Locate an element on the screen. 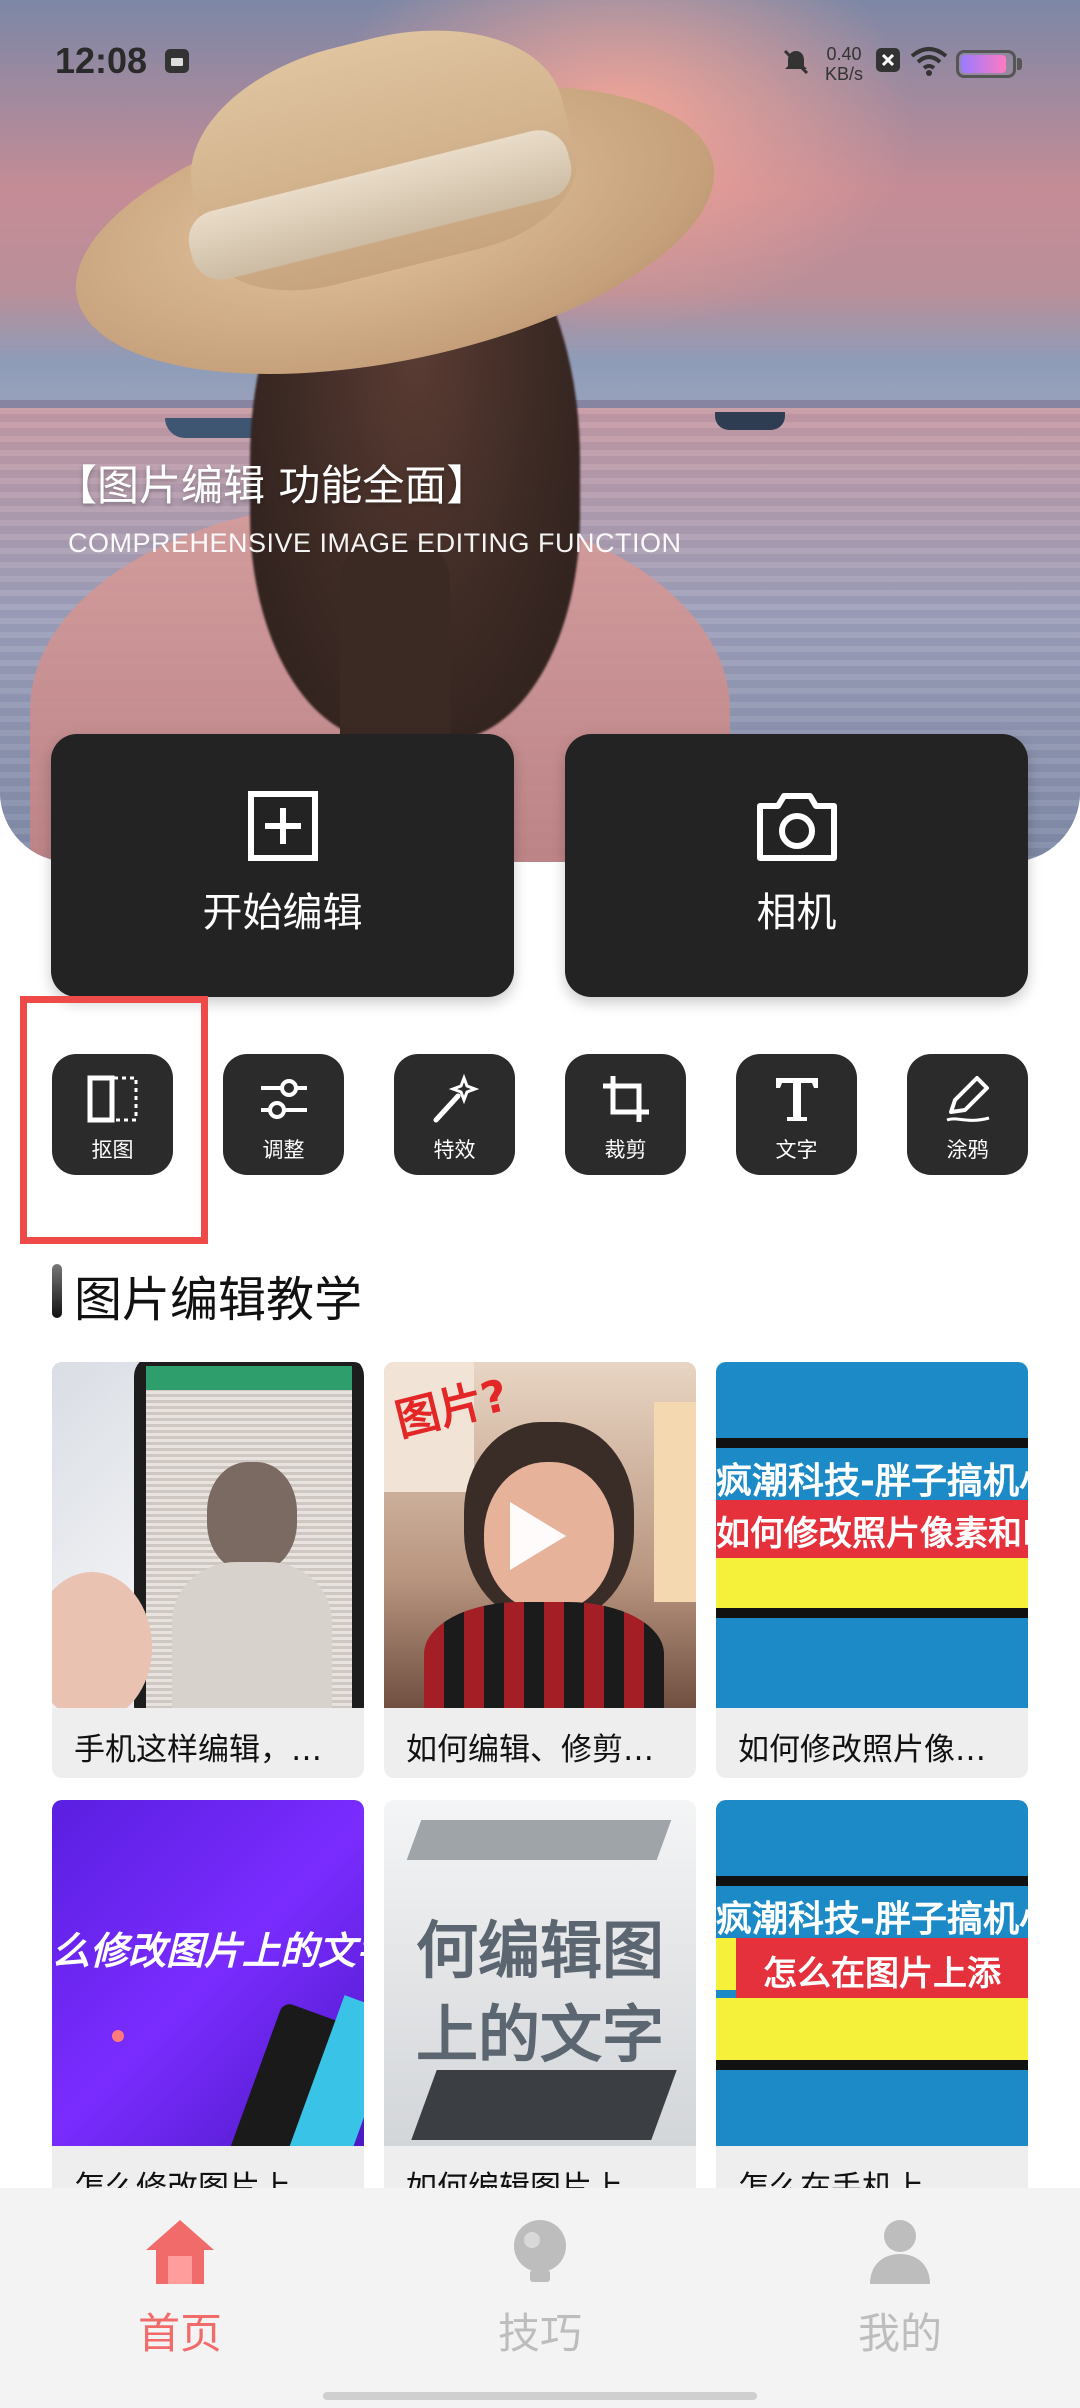 This screenshot has width=1080, height=2408. video-thumbnail: 何编辑图 上的文字 is located at coordinates (540, 1978).